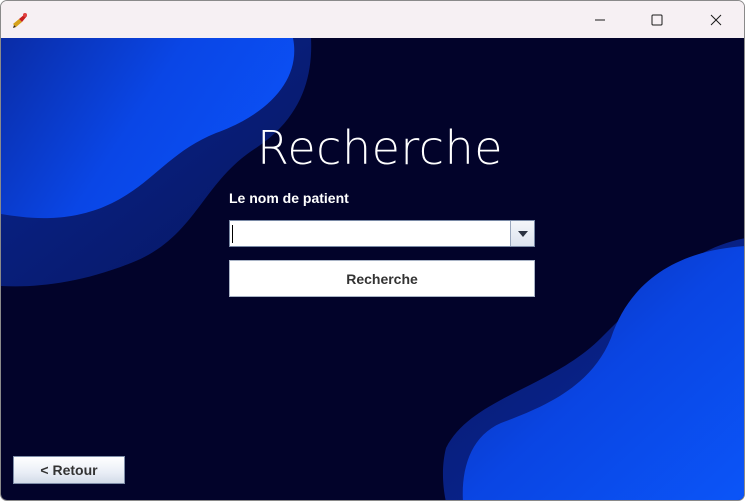 The image size is (745, 501). Describe the element at coordinates (380, 148) in the screenshot. I see `page-title: Recherche` at that location.